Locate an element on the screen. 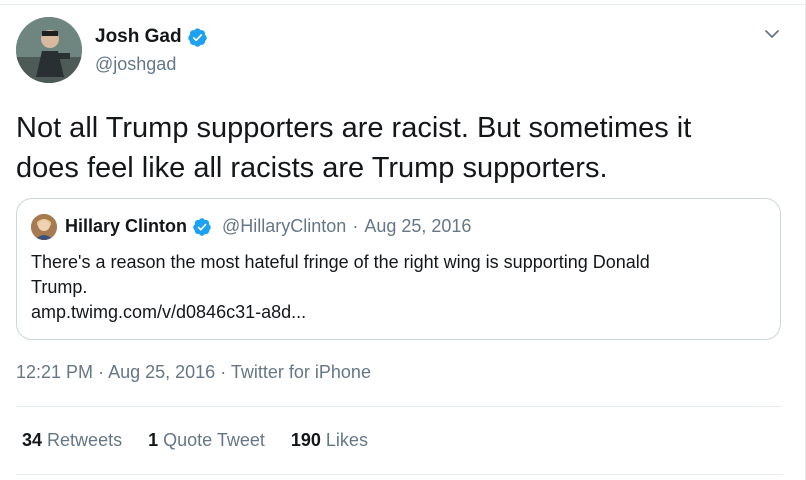 The image size is (806, 480). chevron-down-icon is located at coordinates (772, 34).